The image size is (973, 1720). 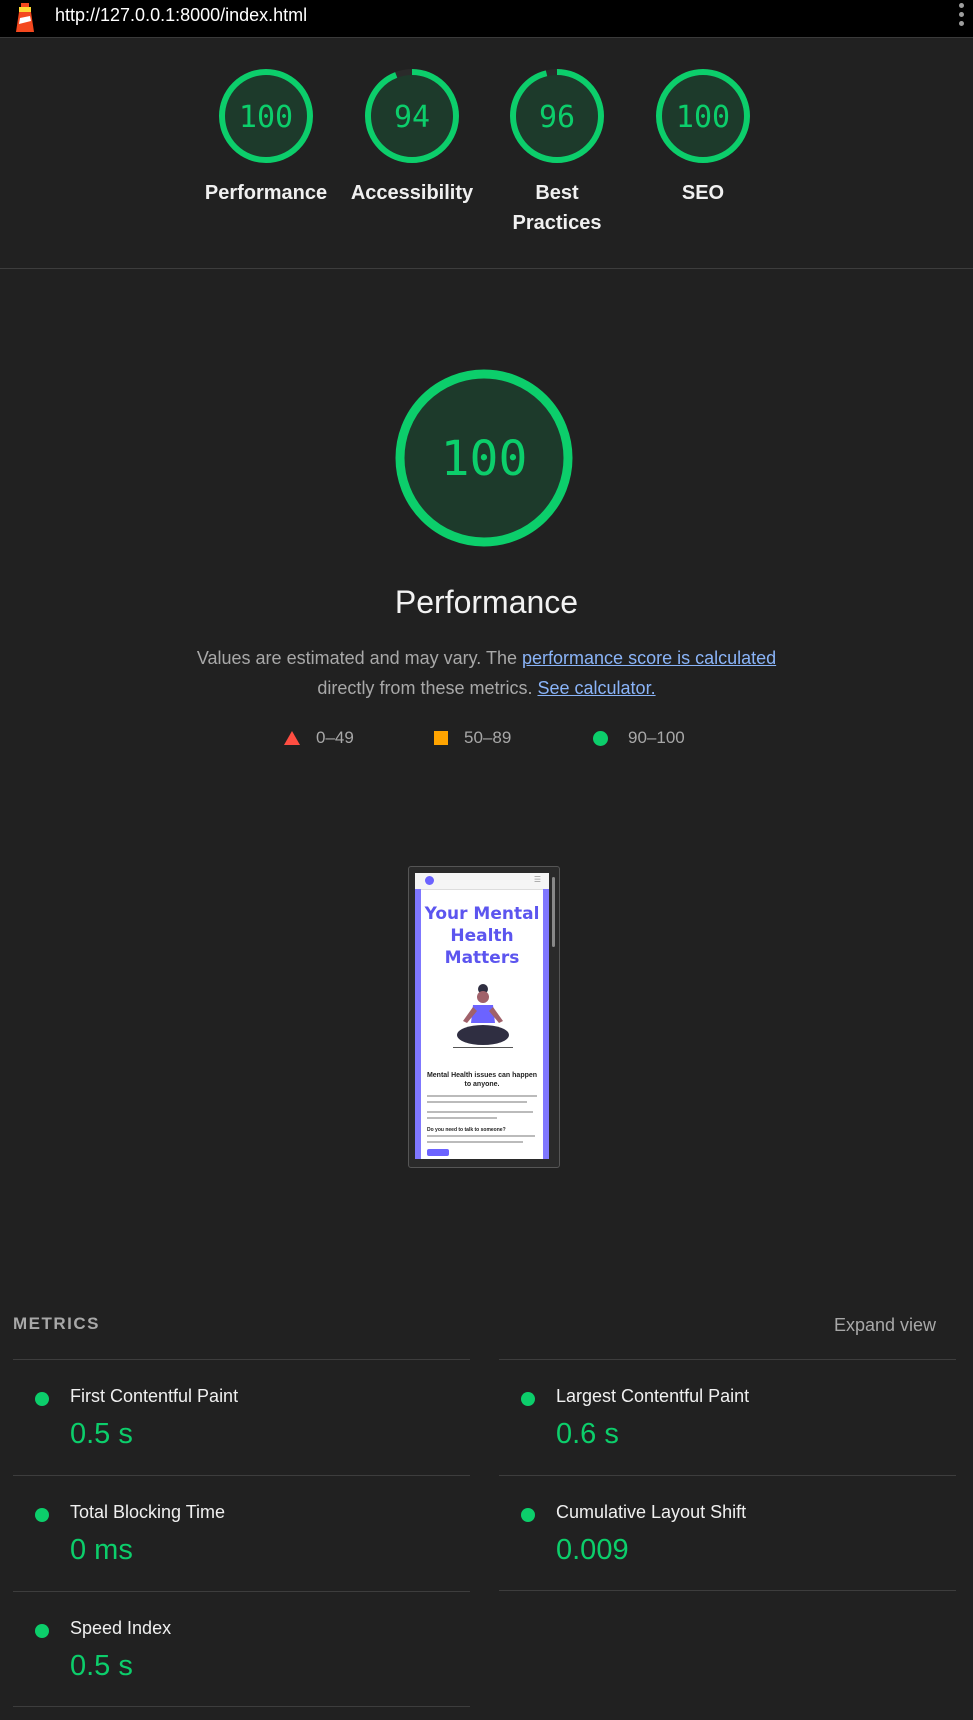 I want to click on metrics-header: METRICS Expand view, so click(x=483, y=1325).